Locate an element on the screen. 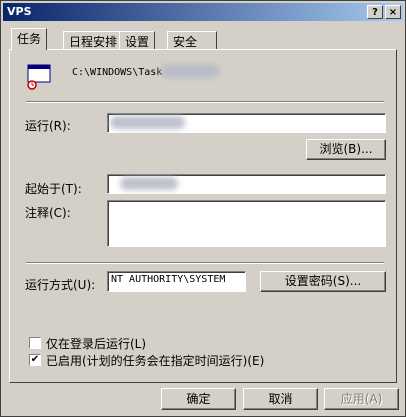 The image size is (406, 417). task-path: C:\WINDOWS\Task is located at coordinates (117, 72).